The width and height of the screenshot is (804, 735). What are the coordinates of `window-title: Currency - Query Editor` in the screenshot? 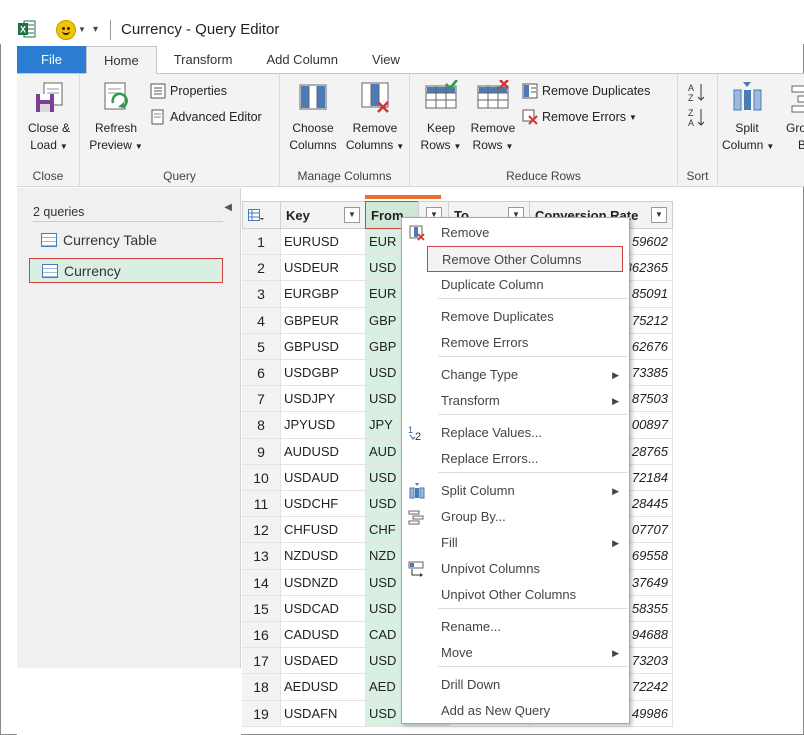 It's located at (200, 29).